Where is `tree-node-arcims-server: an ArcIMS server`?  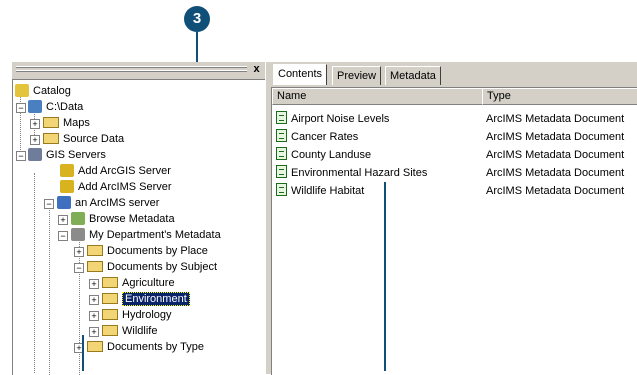 tree-node-arcims-server: an ArcIMS server is located at coordinates (108, 203).